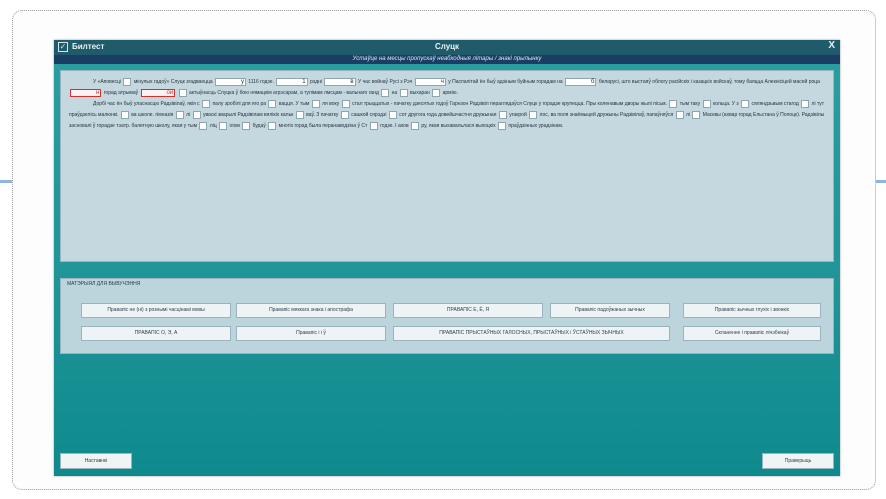  What do you see at coordinates (292, 81) in the screenshot?
I see `gap-input: 1` at bounding box center [292, 81].